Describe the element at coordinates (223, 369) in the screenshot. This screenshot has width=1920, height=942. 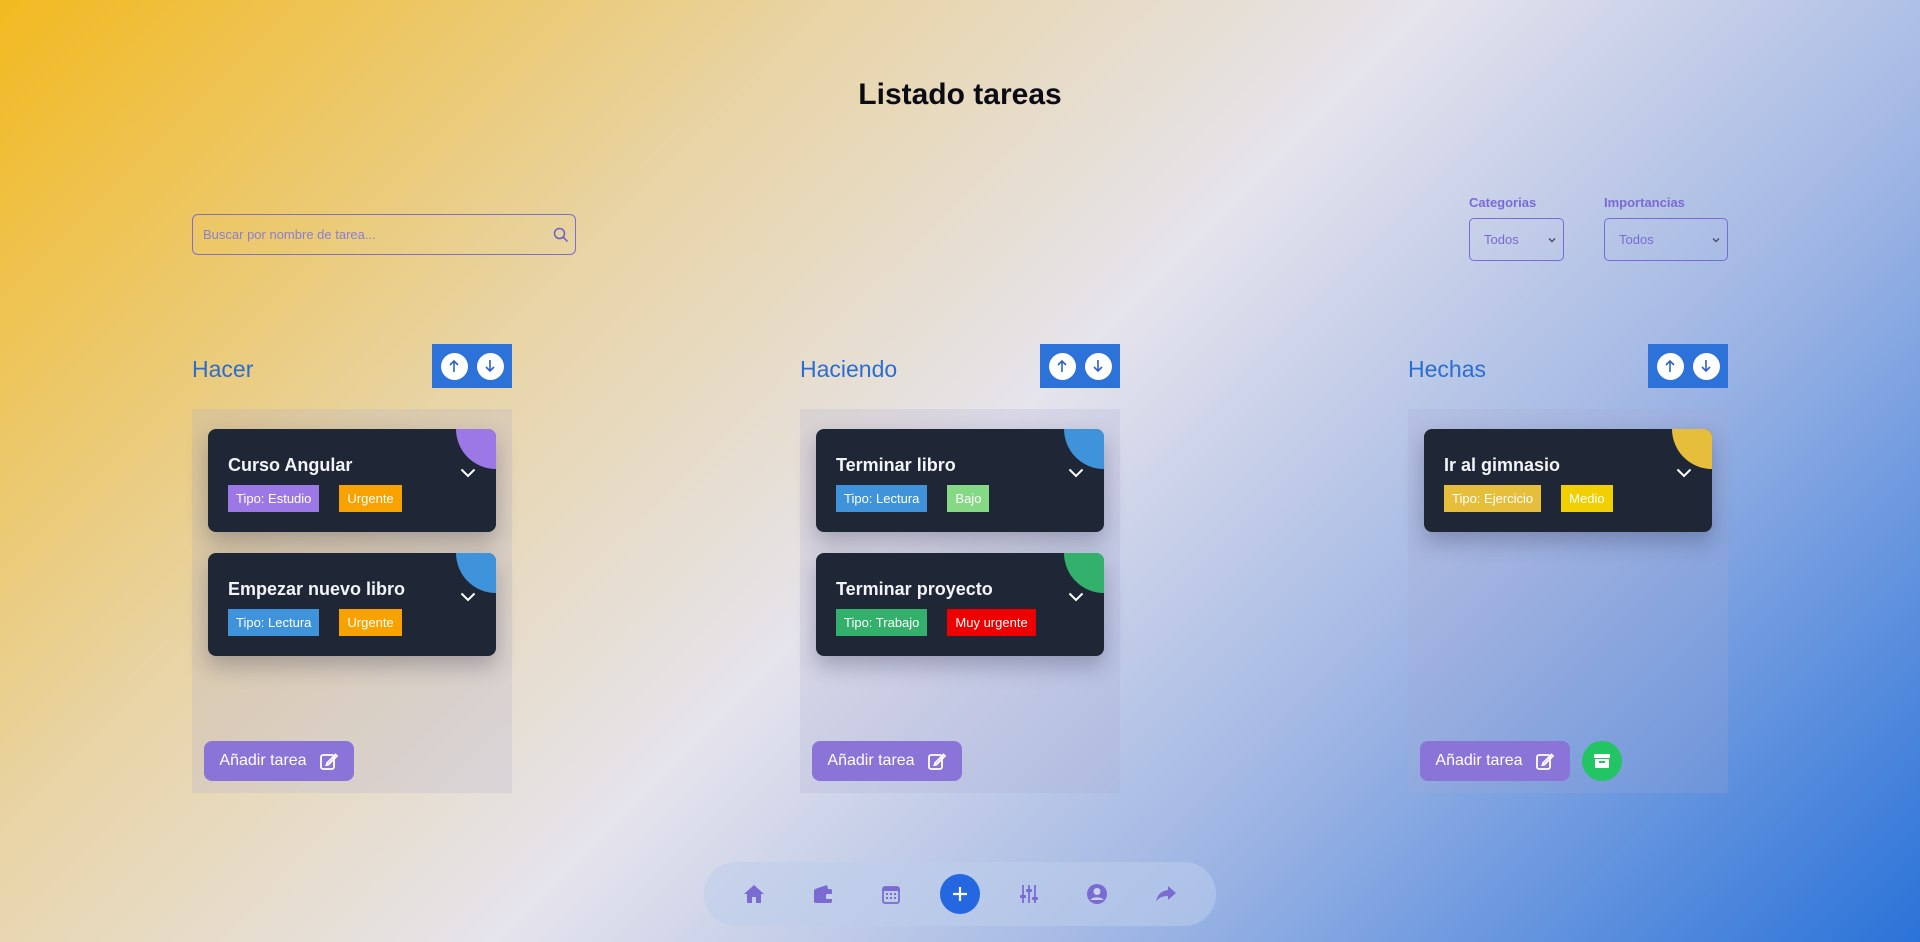
I see `column-title: Hacer` at that location.